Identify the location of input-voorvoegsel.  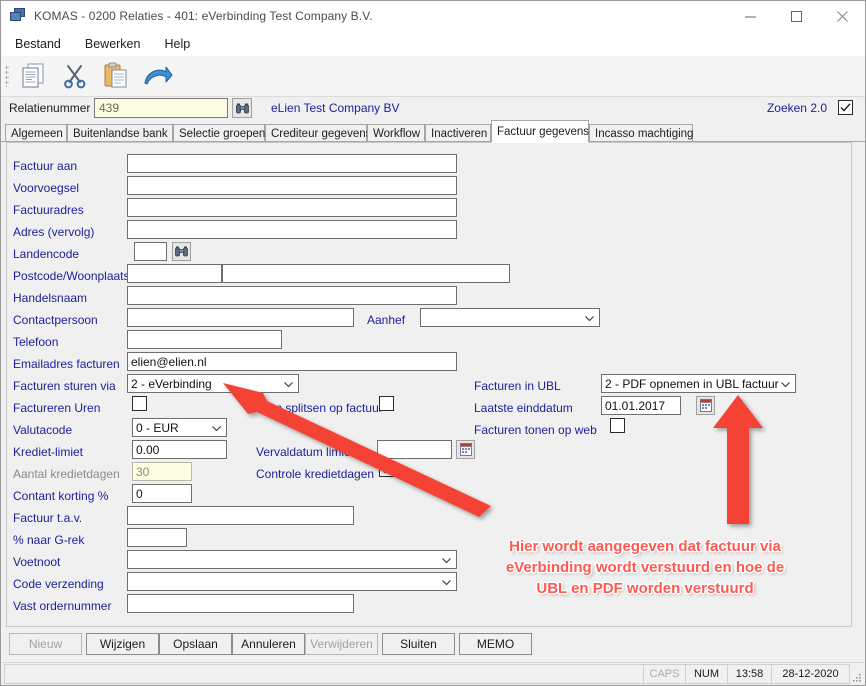
(292, 185).